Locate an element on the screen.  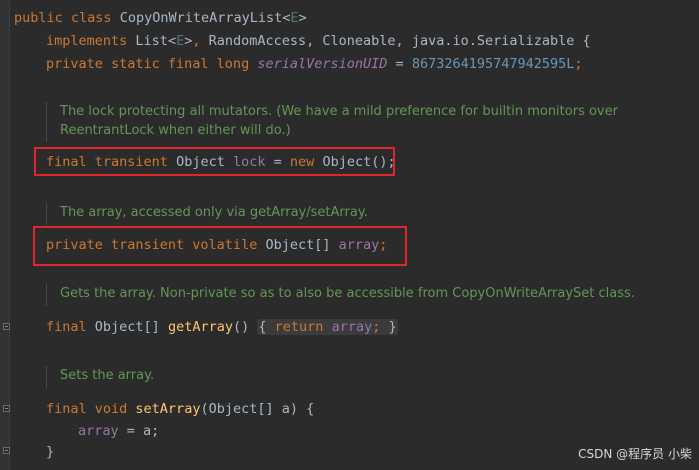
field-name: array is located at coordinates (98, 431).